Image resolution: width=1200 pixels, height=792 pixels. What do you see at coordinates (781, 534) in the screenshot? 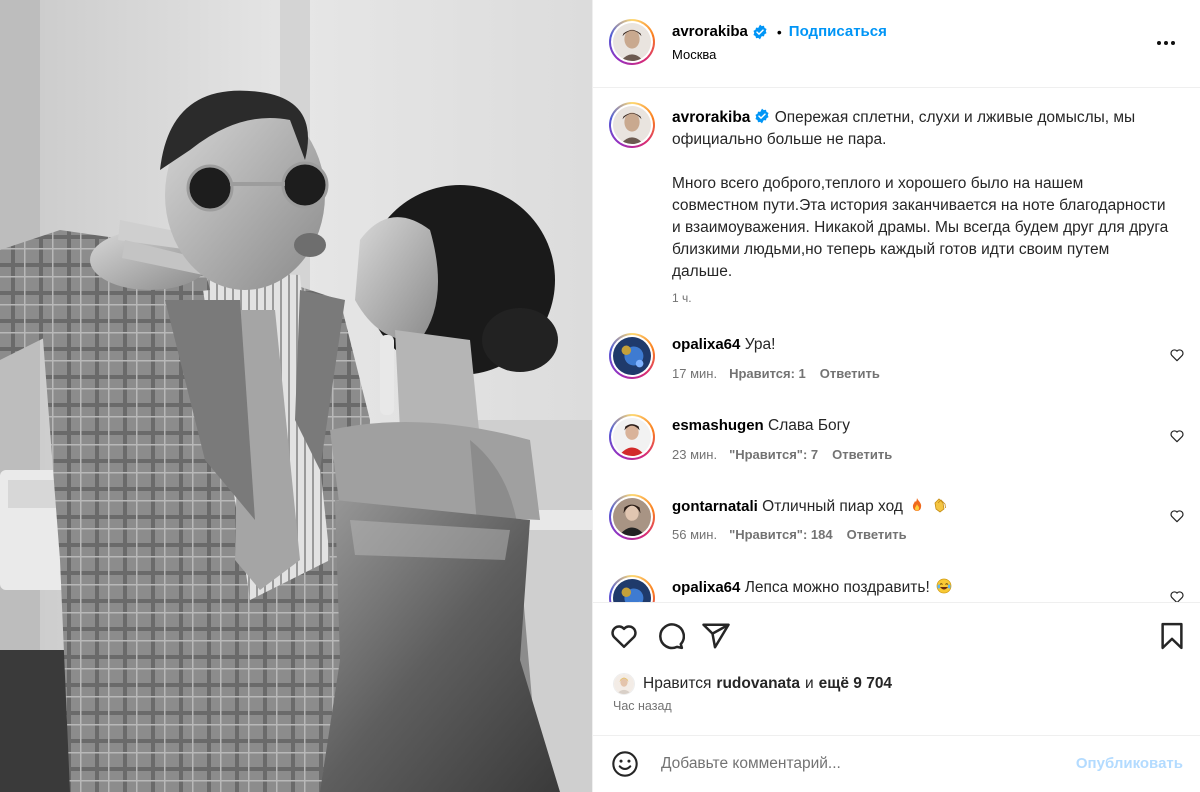
I see `comment-likes: "Нравится": 184` at bounding box center [781, 534].